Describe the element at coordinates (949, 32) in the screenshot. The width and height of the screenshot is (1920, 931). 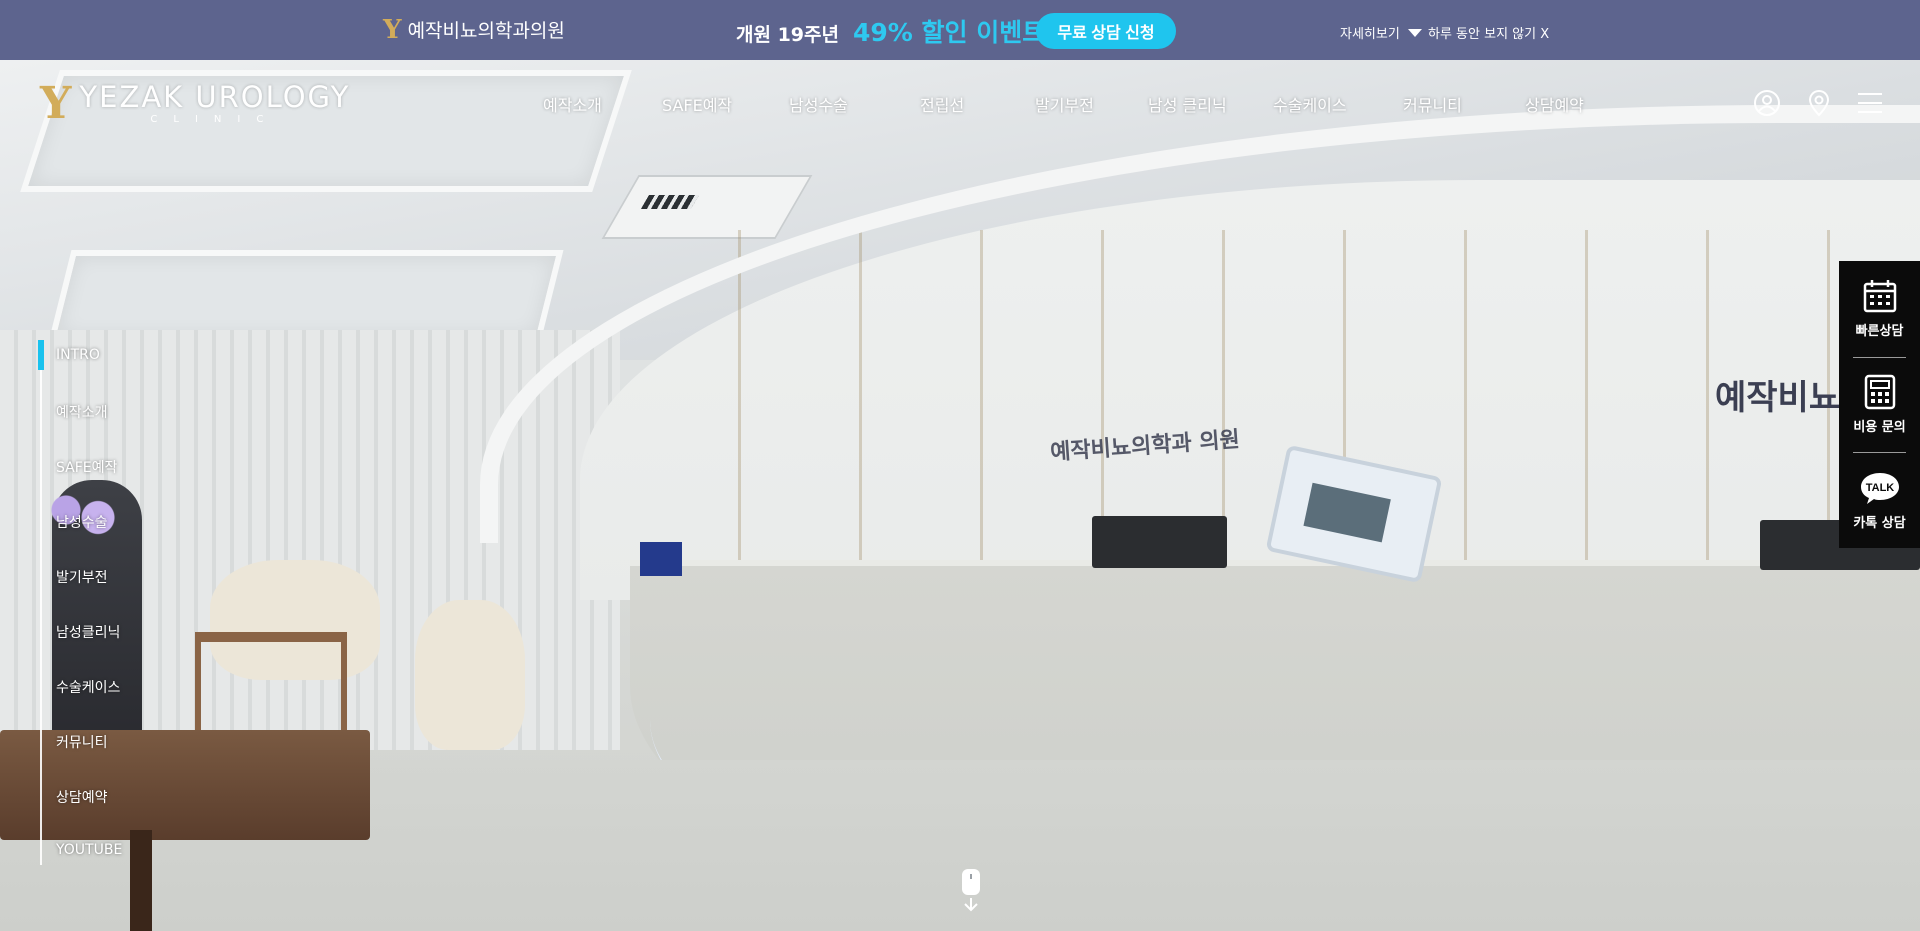
I see `banner-highlight-text: 49% 할인 이벤트` at that location.